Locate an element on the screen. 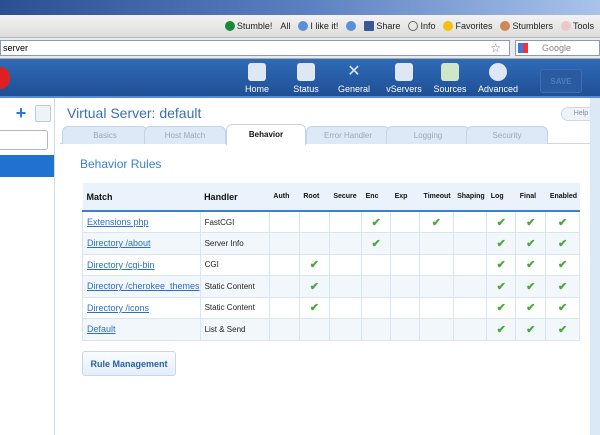 The width and height of the screenshot is (600, 435). share-label: Share is located at coordinates (388, 26).